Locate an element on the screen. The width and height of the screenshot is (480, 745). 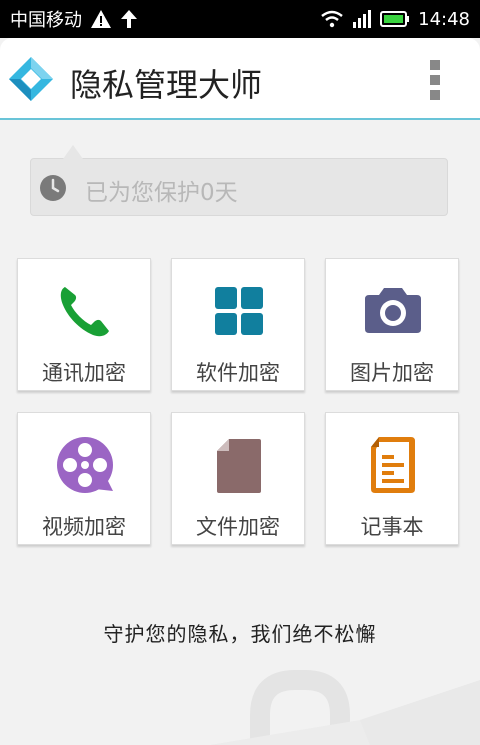
apps-grid-icon is located at coordinates (239, 311).